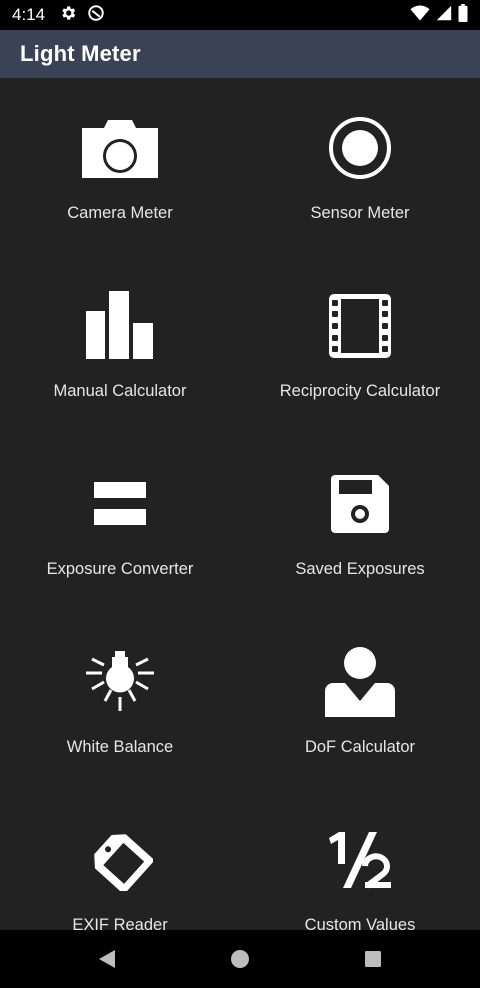 This screenshot has height=988, width=480. Describe the element at coordinates (360, 375) in the screenshot. I see `reciprocity-calculator-tile: Reciprocity Calculator` at that location.